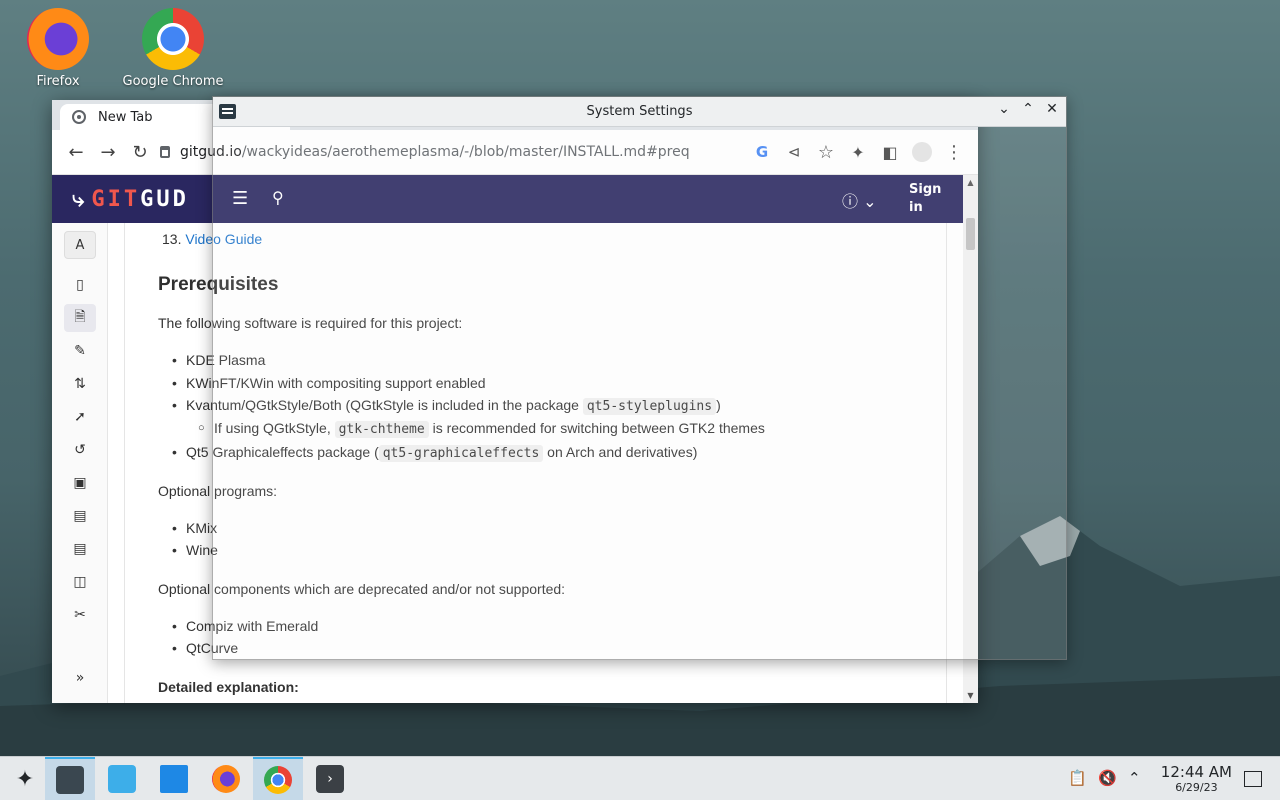  Describe the element at coordinates (80, 351) in the screenshot. I see `sidebar-issues-icon: ✎` at that location.